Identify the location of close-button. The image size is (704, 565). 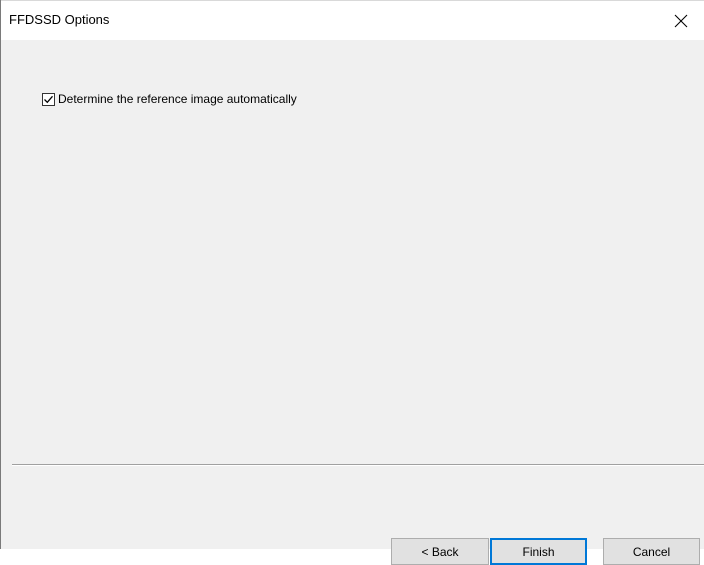
(681, 20).